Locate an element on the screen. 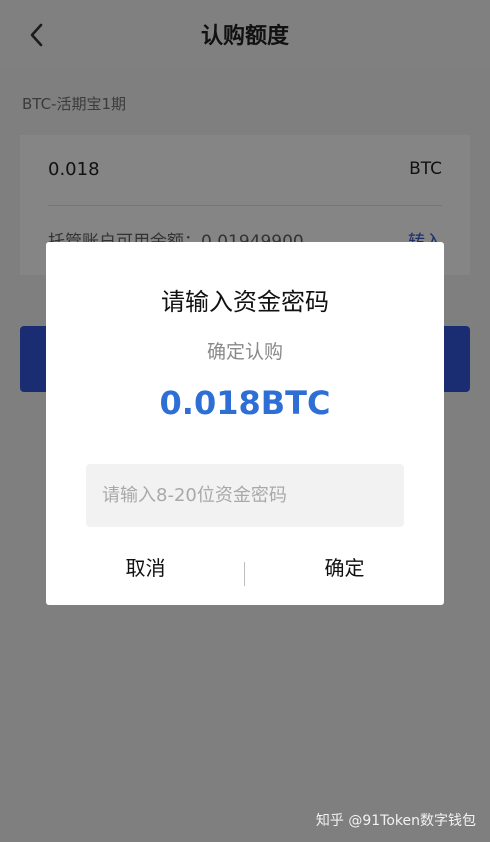 This screenshot has width=490, height=842. page-title: 认购额度 is located at coordinates (244, 36).